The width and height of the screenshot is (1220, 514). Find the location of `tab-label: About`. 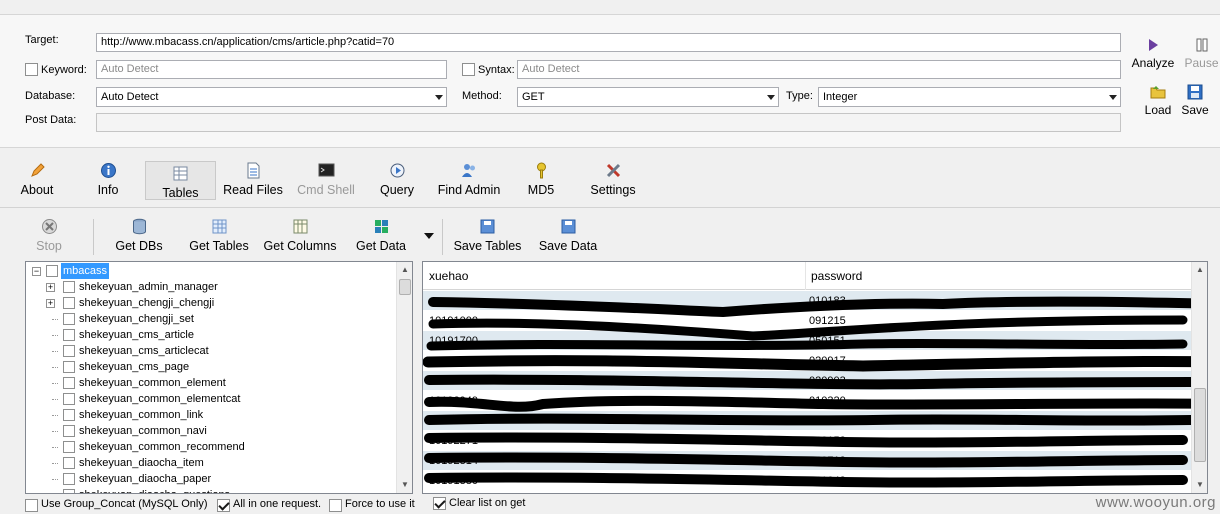

tab-label: About is located at coordinates (37, 190).